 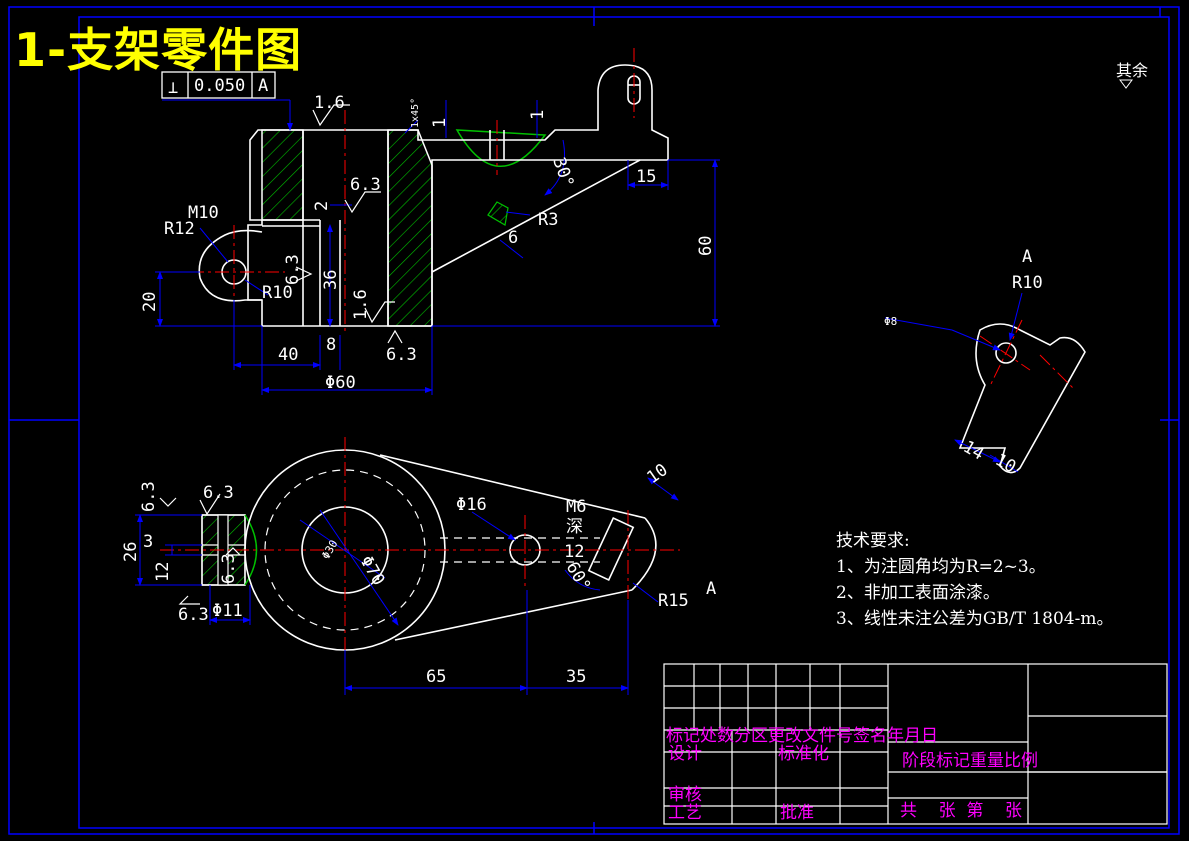 I want to click on hatch-left, so click(x=282, y=175).